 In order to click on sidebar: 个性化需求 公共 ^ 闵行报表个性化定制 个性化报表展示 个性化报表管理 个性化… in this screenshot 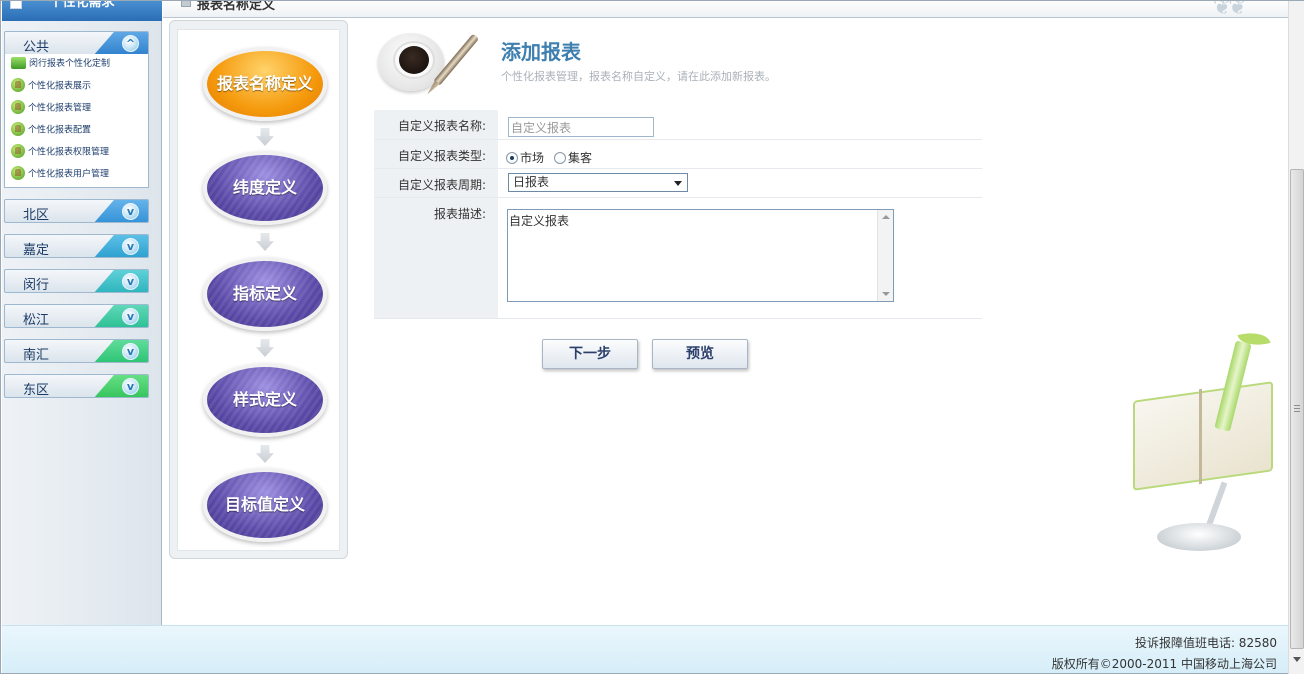, I will do `click(82, 313)`.